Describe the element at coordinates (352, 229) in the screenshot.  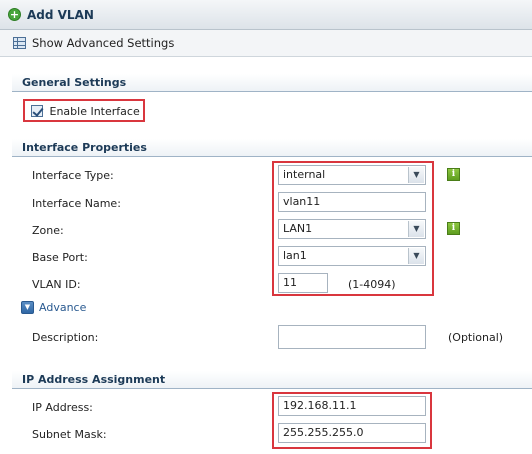
I see `zone-select: LAN1 ▼` at that location.